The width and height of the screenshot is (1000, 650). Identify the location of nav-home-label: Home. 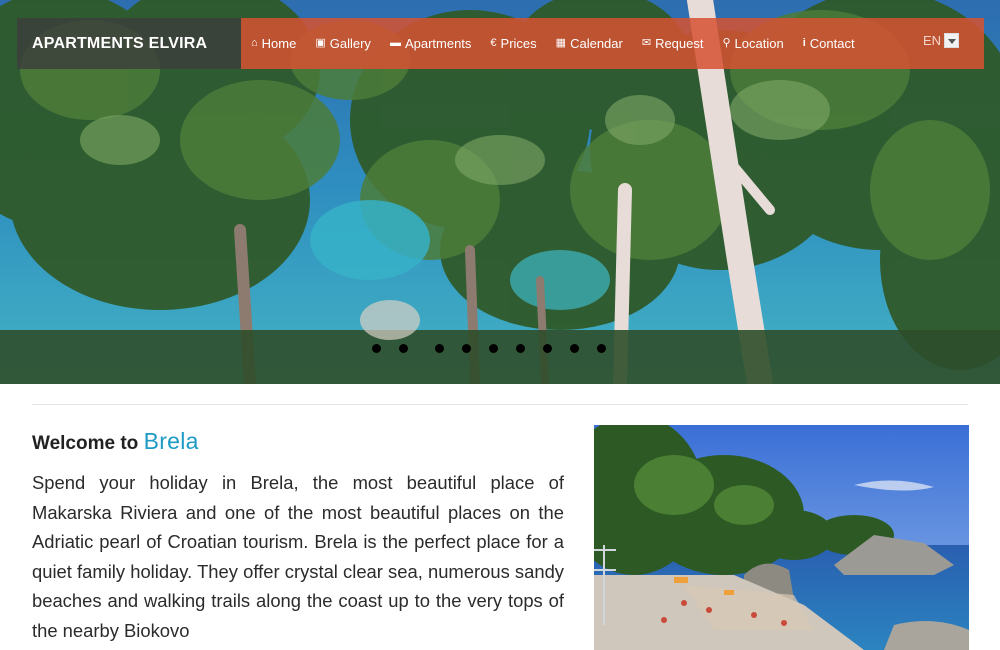
(279, 43).